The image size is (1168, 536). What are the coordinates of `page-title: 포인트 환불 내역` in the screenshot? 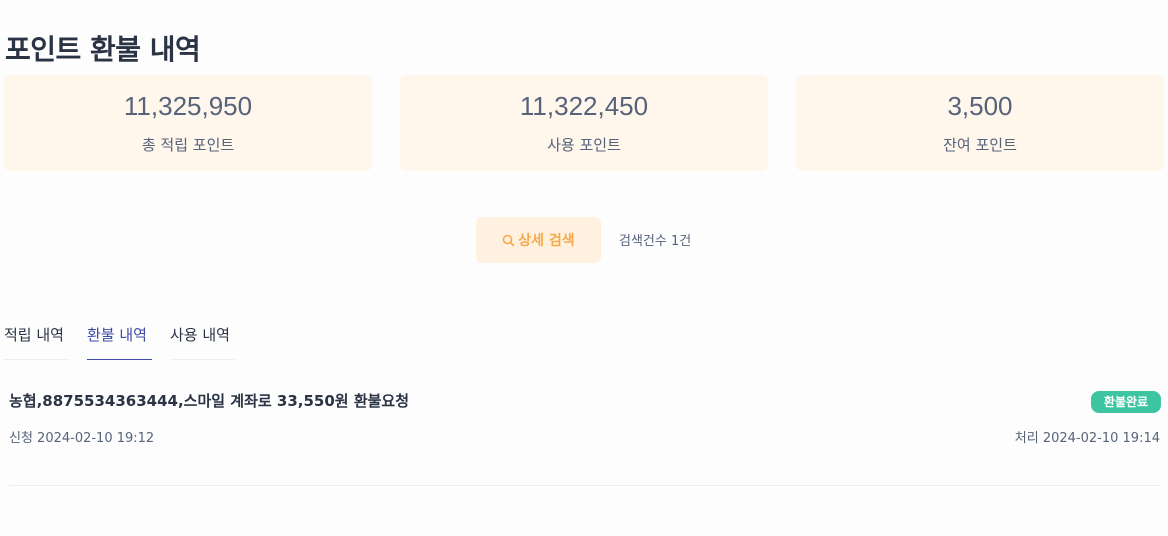 It's located at (103, 49).